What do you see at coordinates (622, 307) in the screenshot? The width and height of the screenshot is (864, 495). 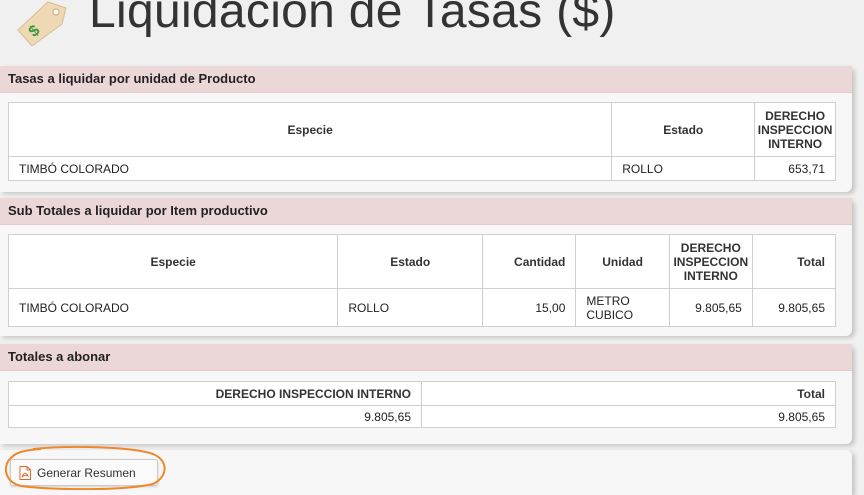 I see `cell-unidad: METRO CUBICO` at bounding box center [622, 307].